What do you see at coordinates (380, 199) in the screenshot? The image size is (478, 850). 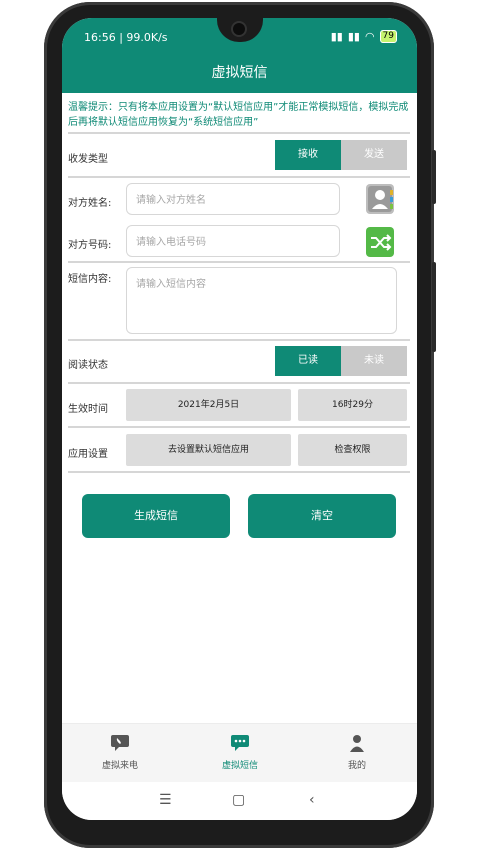 I see `contacts-icon` at bounding box center [380, 199].